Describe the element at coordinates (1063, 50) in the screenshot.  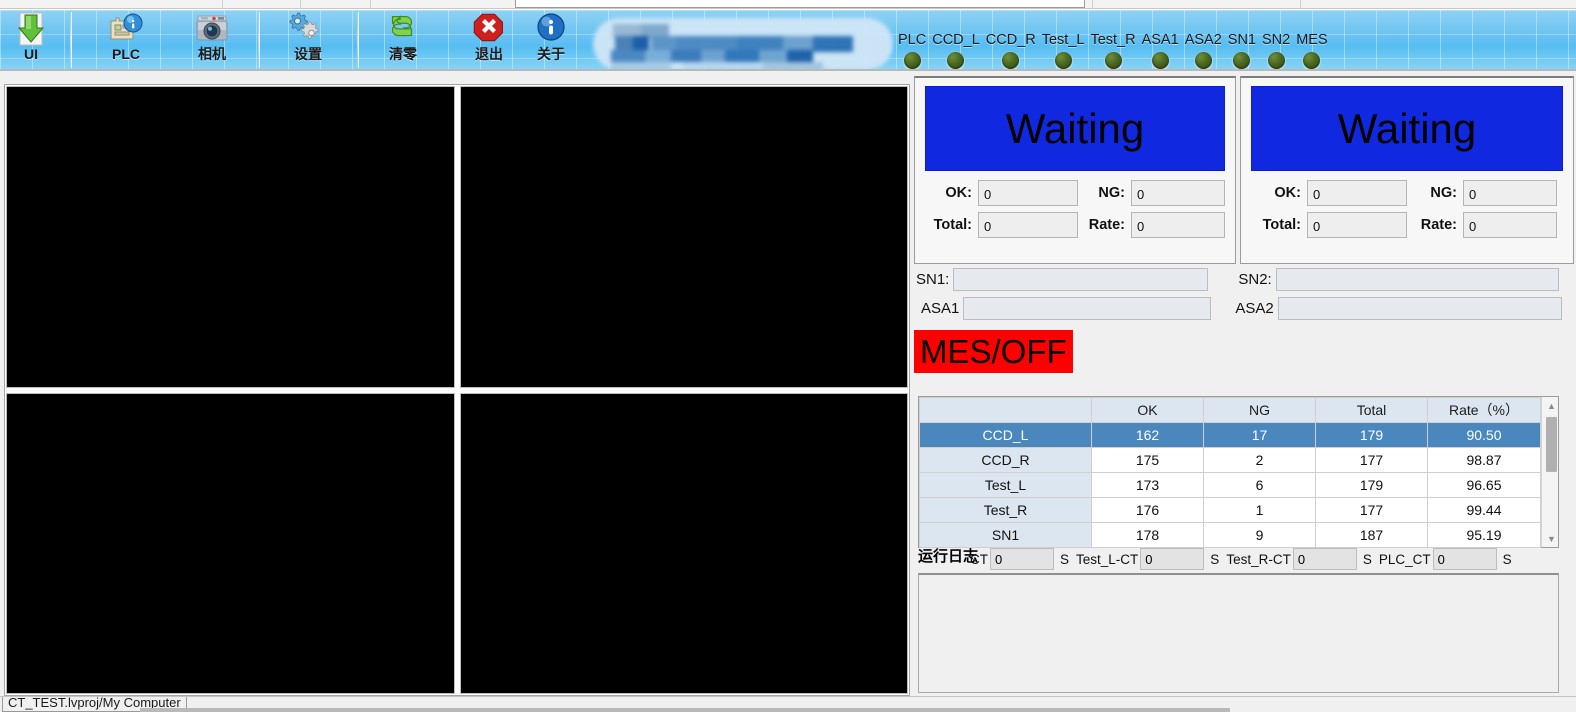
I see `status-lamp-test-l: Test_L` at that location.